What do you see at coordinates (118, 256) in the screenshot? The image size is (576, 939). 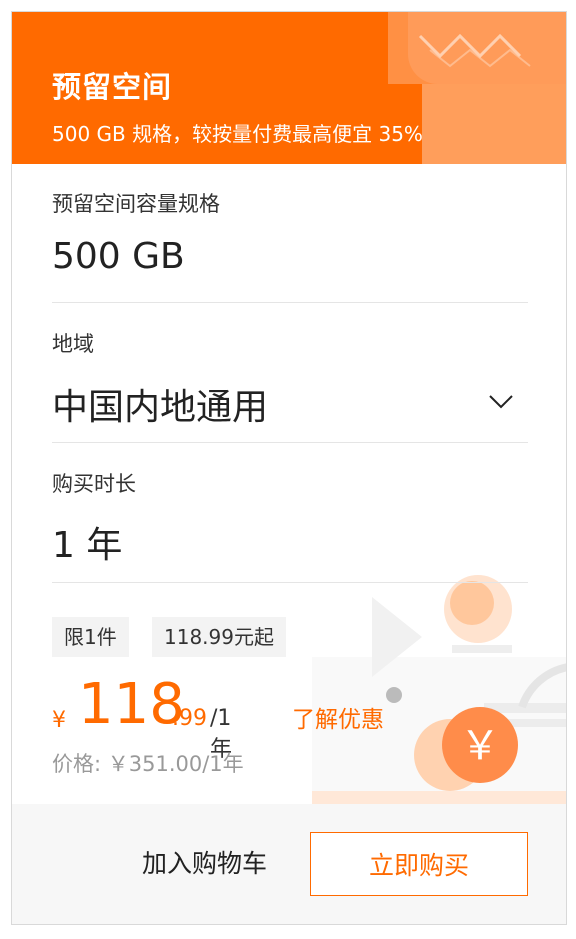 I see `capacity-value: 500 GB` at bounding box center [118, 256].